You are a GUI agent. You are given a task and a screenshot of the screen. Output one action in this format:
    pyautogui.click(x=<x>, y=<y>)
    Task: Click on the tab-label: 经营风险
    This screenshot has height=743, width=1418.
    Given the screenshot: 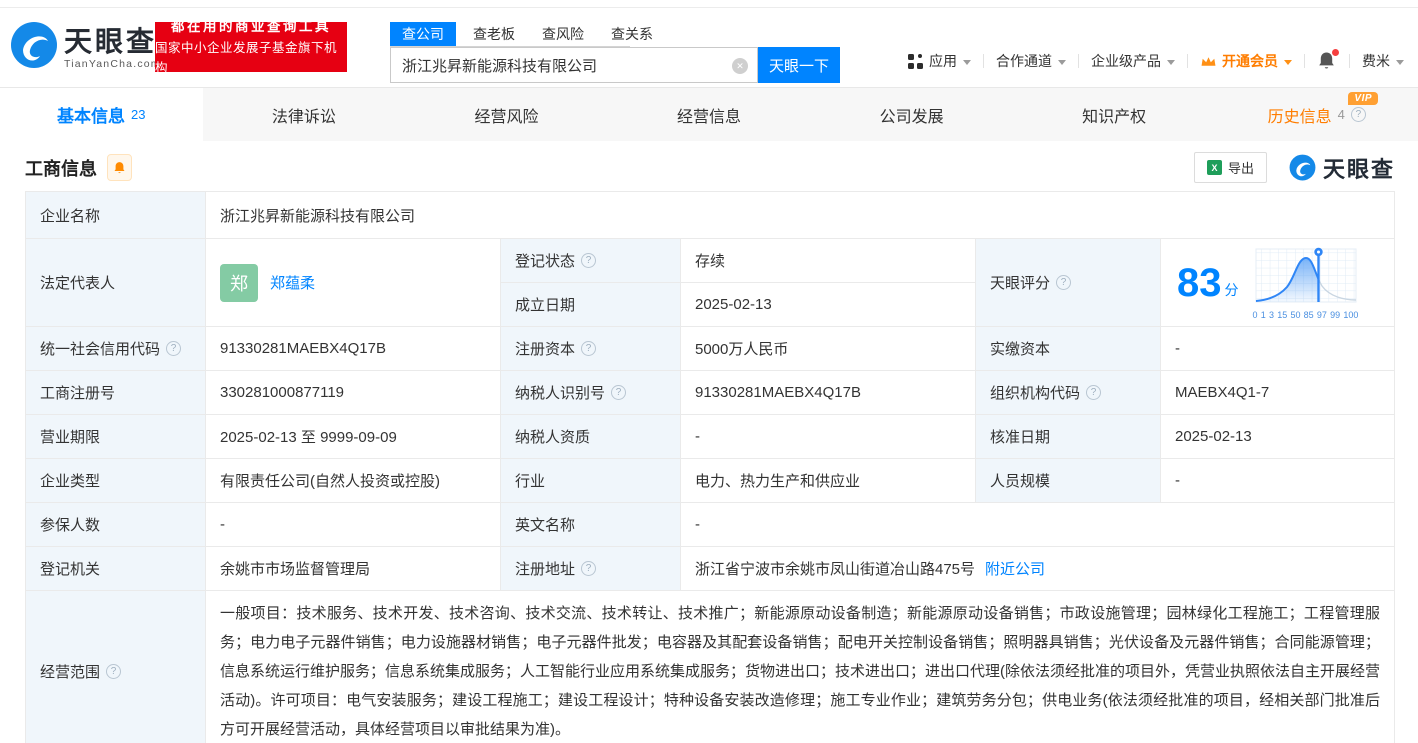 What is the action you would take?
    pyautogui.click(x=506, y=117)
    